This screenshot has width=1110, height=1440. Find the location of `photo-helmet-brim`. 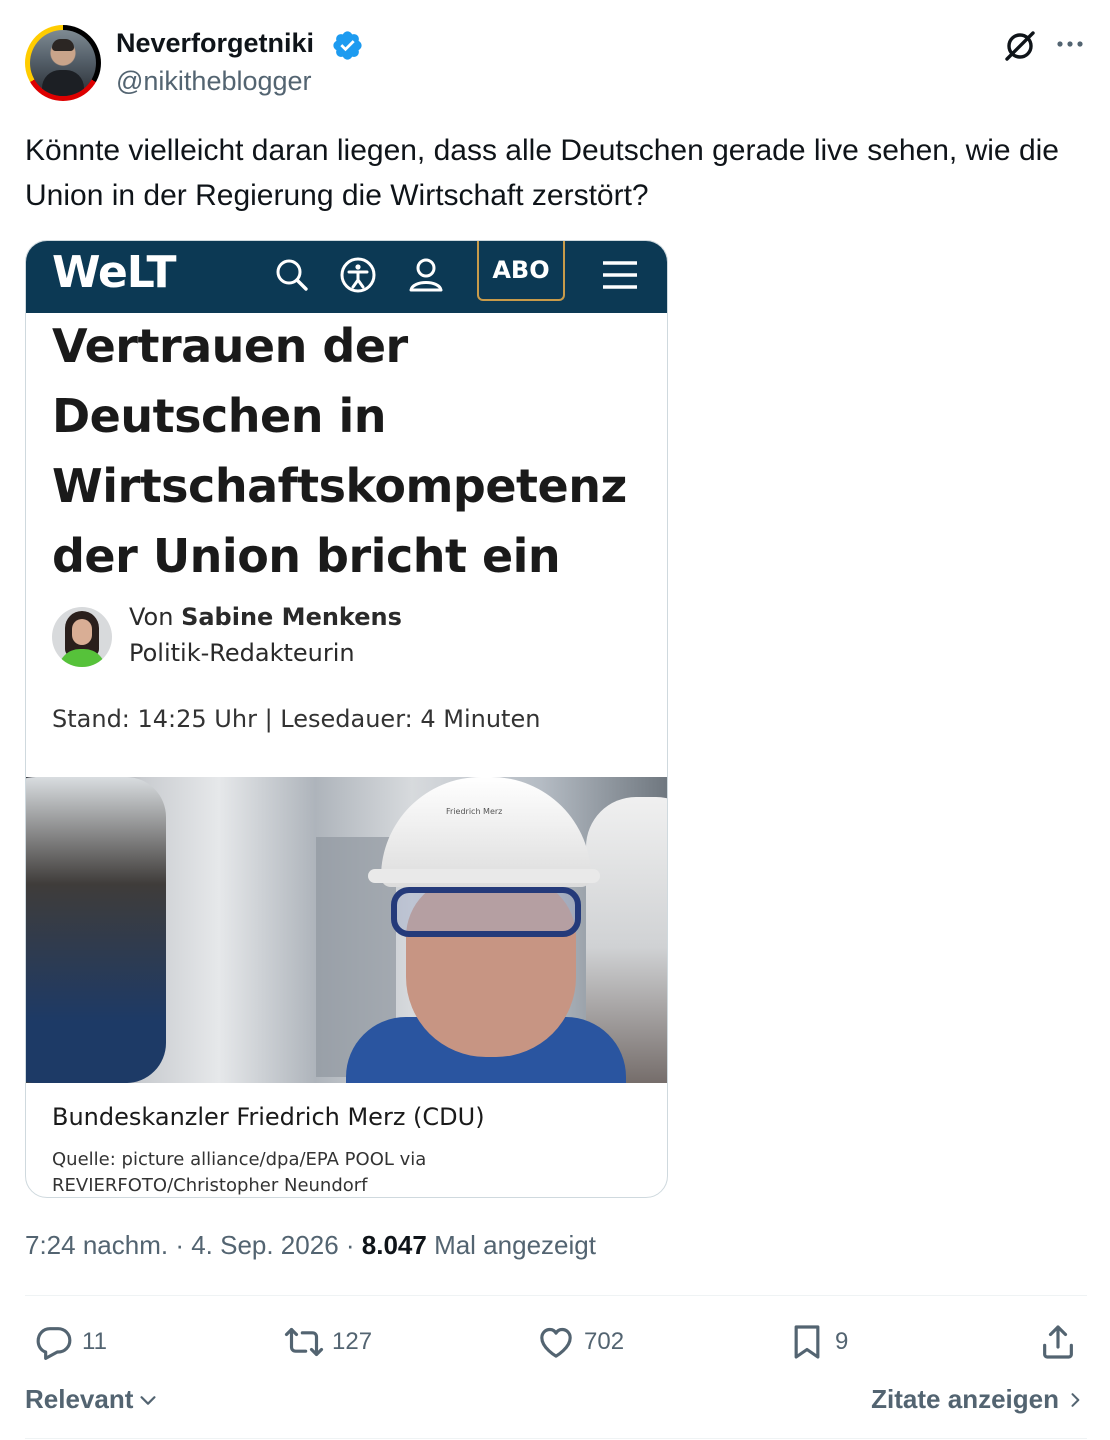

photo-helmet-brim is located at coordinates (484, 876).